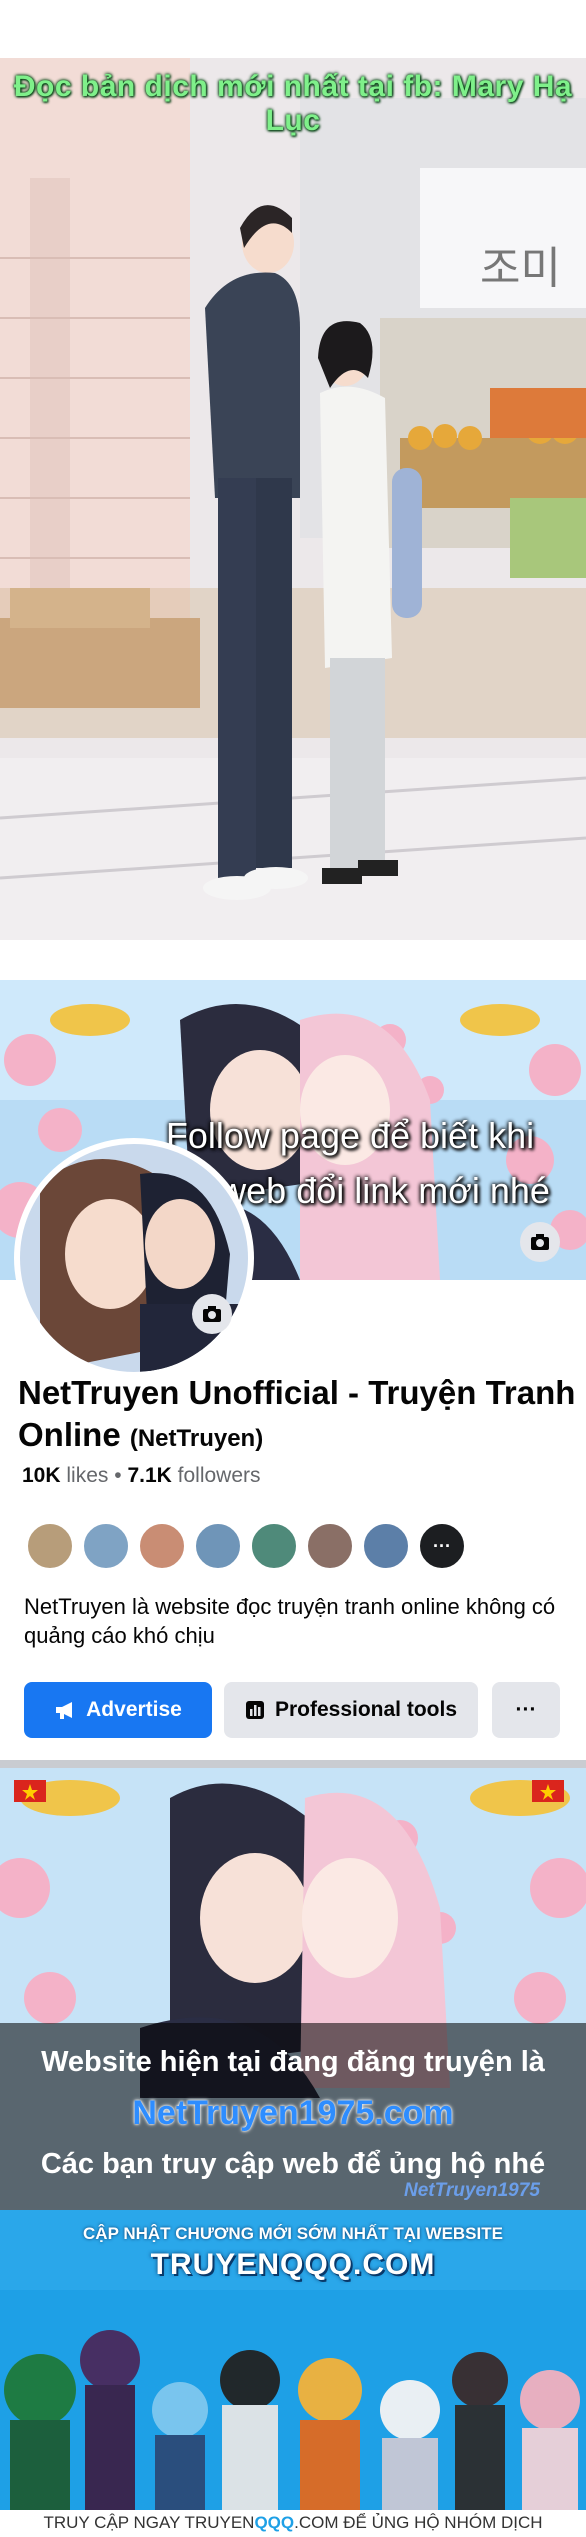 This screenshot has height=2537, width=586. Describe the element at coordinates (254, 1710) in the screenshot. I see `chart-icon` at that location.